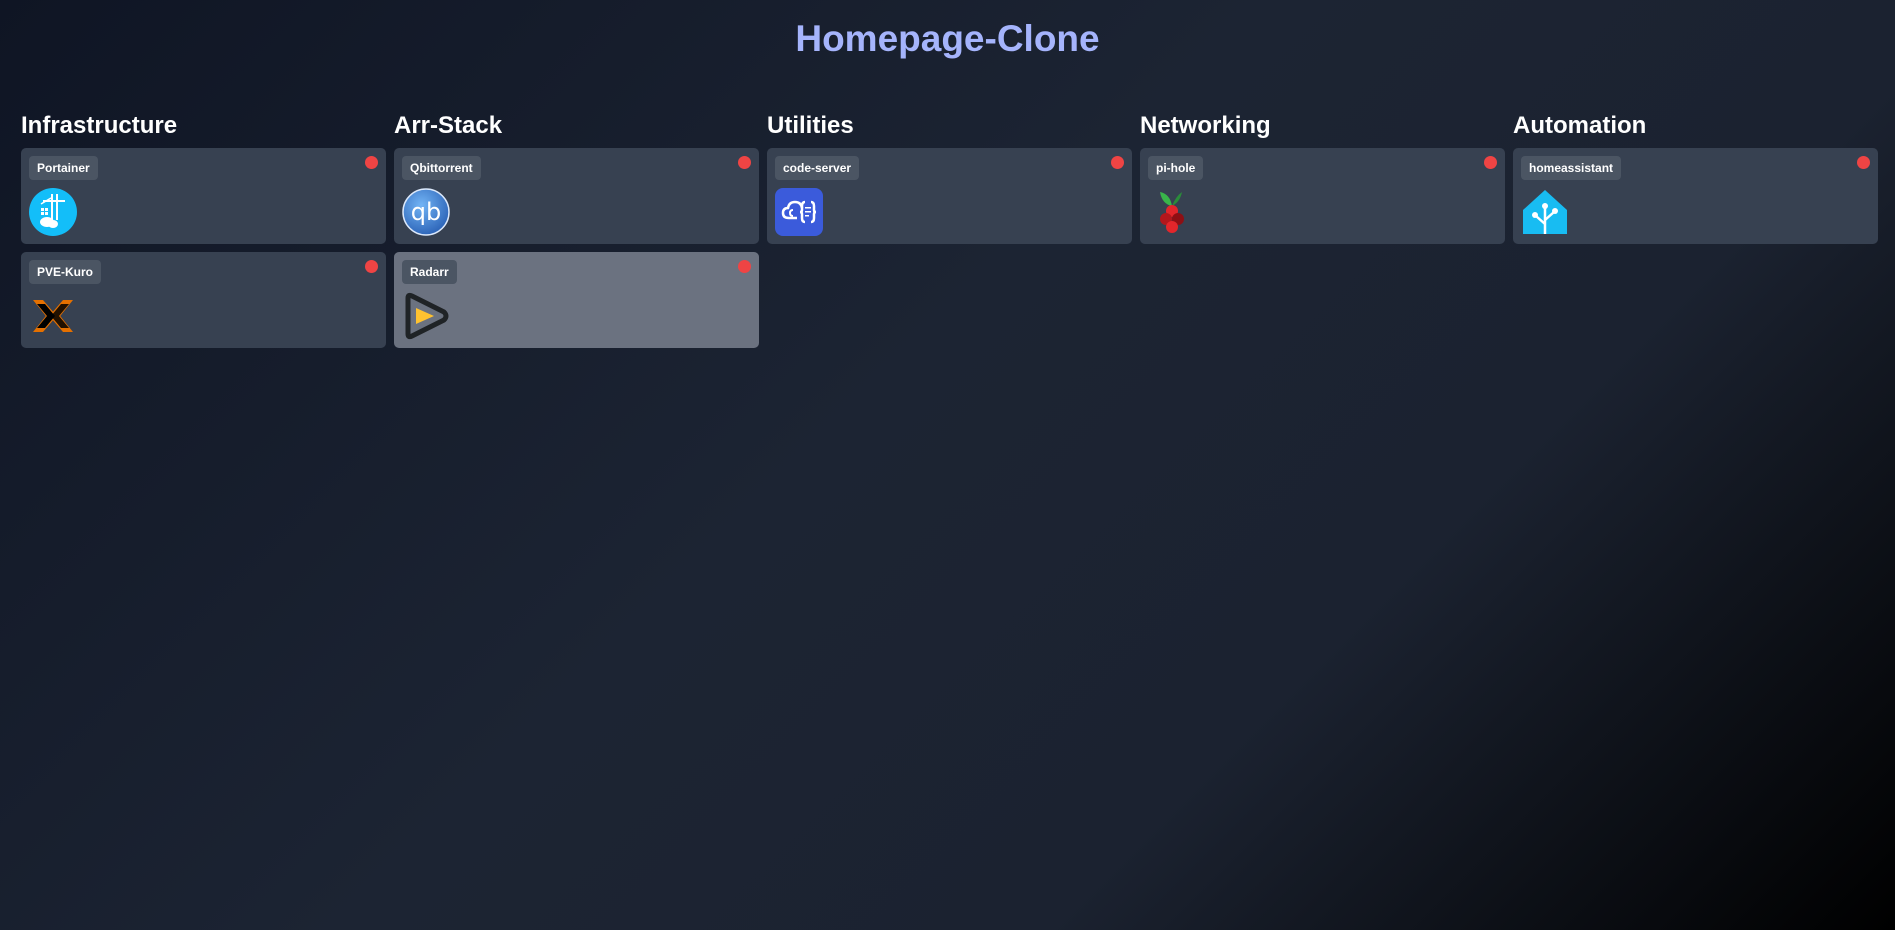  What do you see at coordinates (1695, 196) in the screenshot?
I see `service-card-homeassistant: homeassistant` at bounding box center [1695, 196].